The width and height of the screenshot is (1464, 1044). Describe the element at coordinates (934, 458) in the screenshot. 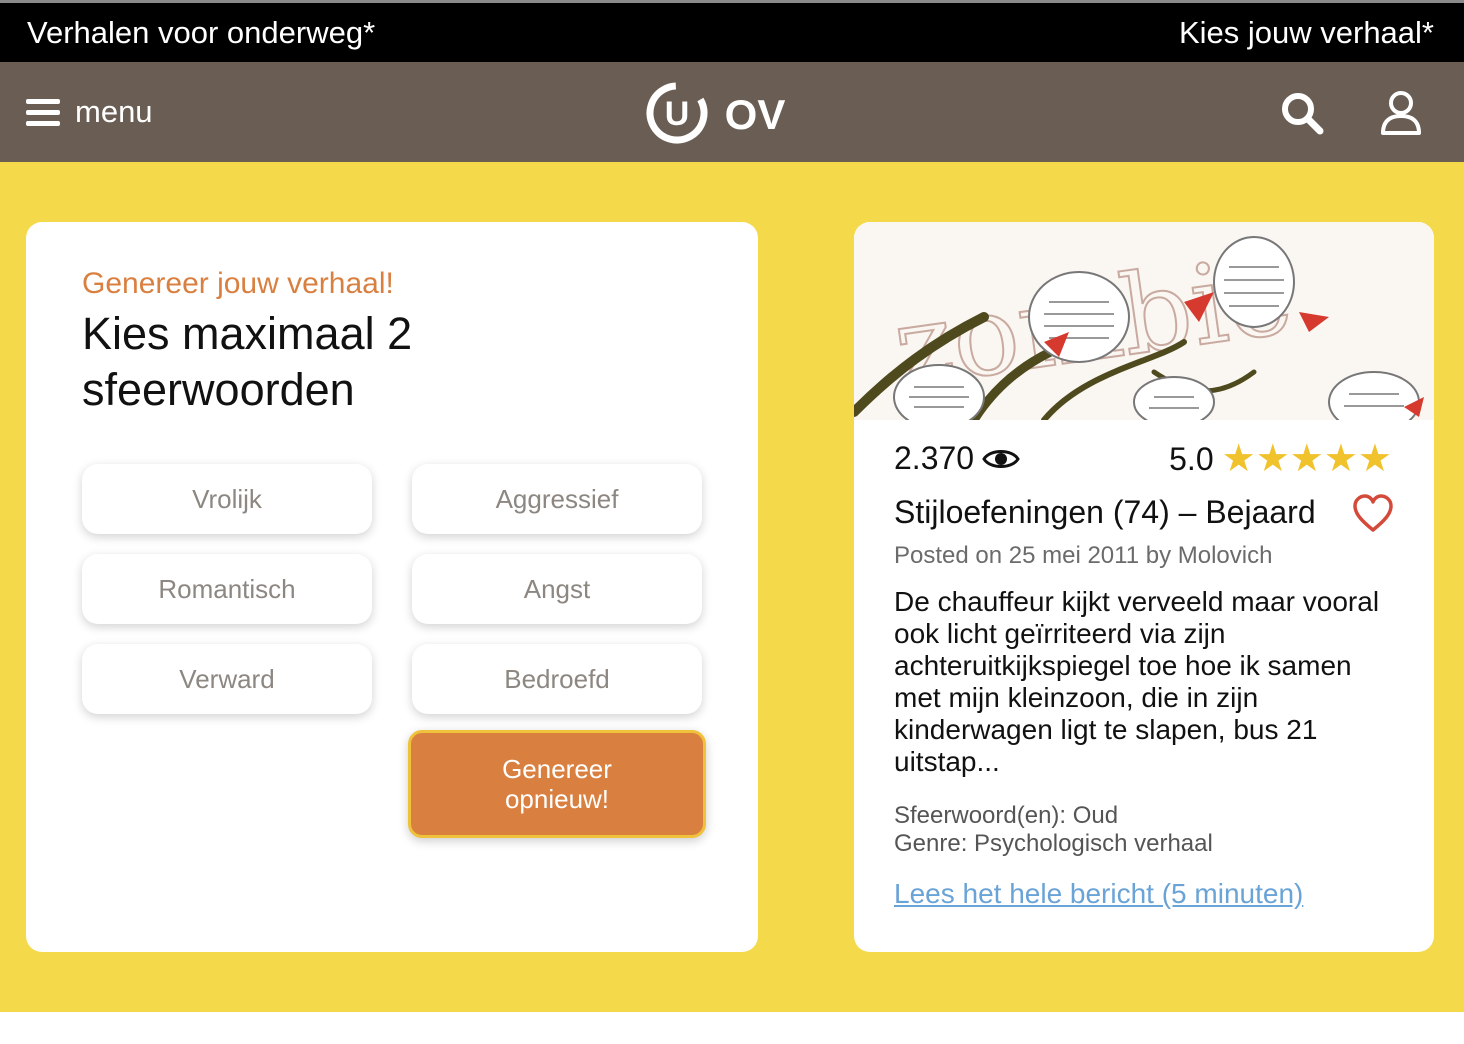

I see `view-count-value: 2.370` at that location.